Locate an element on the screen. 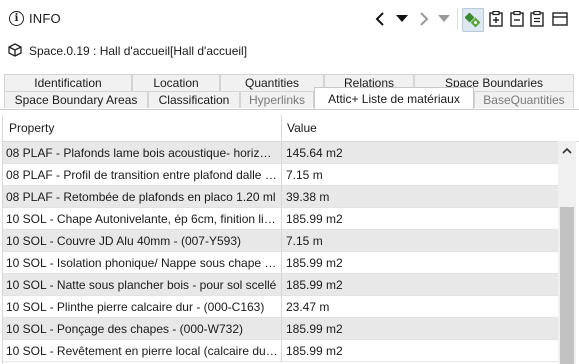 Image resolution: width=579 pixels, height=364 pixels. collapse-all-button is located at coordinates (517, 19).